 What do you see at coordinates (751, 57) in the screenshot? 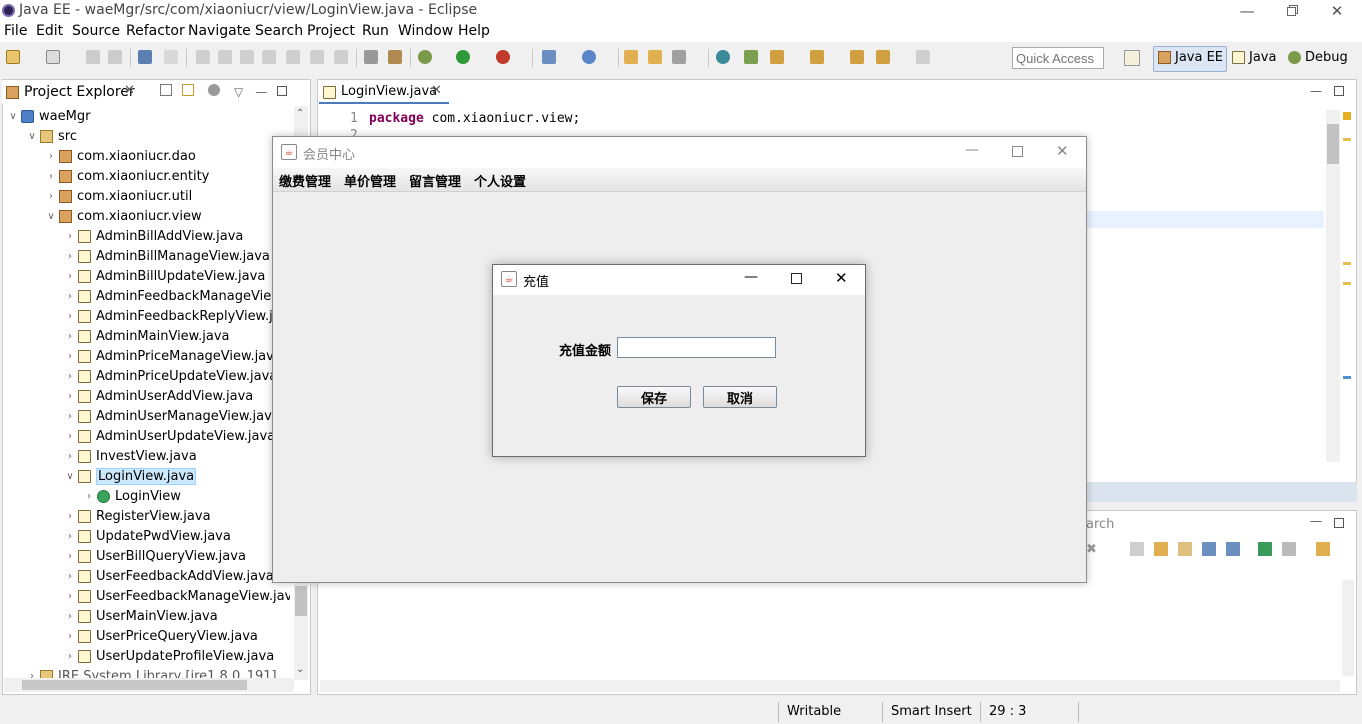
I see `search-toolbar-icon` at bounding box center [751, 57].